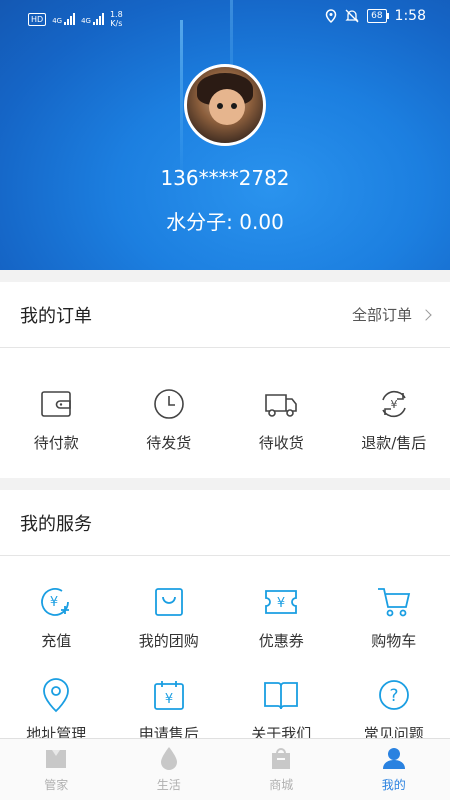 Image resolution: width=450 pixels, height=800 pixels. What do you see at coordinates (281, 695) in the screenshot?
I see `book-icon` at bounding box center [281, 695].